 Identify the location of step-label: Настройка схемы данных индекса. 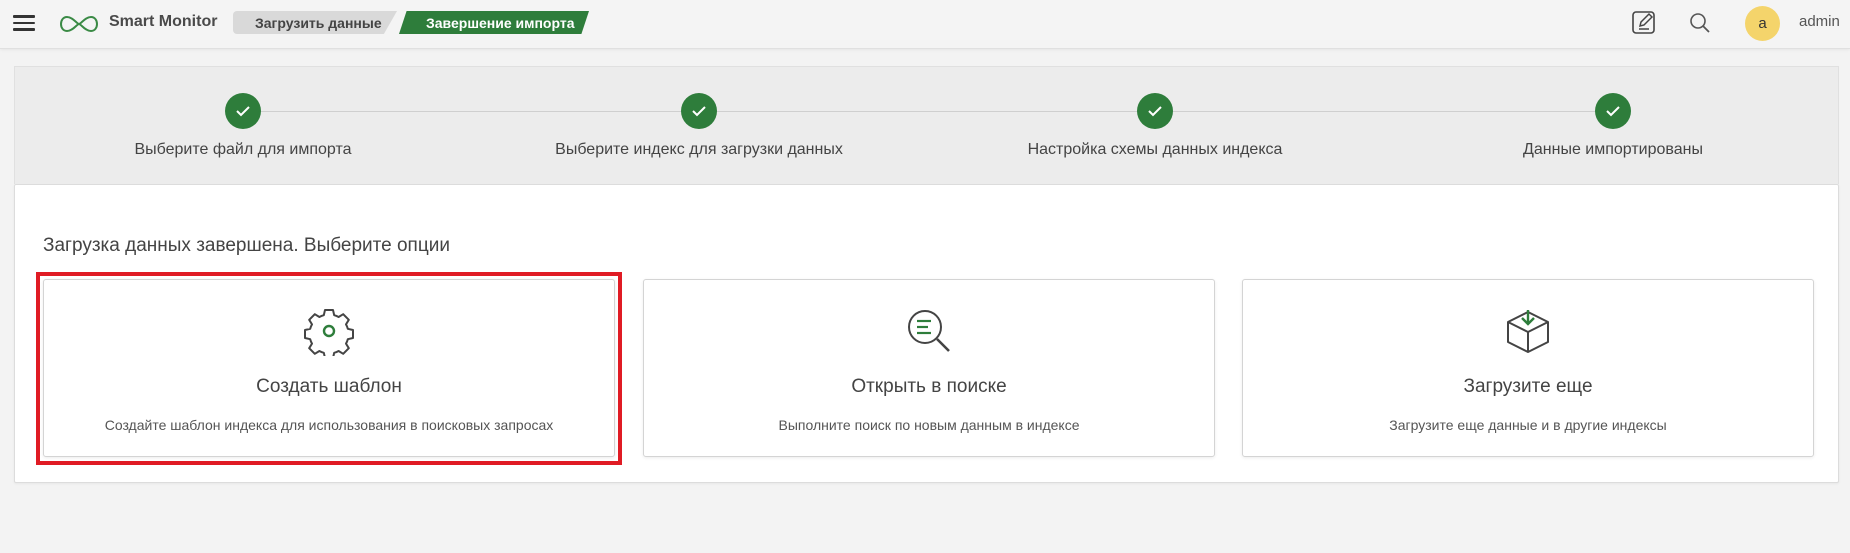
(1155, 149).